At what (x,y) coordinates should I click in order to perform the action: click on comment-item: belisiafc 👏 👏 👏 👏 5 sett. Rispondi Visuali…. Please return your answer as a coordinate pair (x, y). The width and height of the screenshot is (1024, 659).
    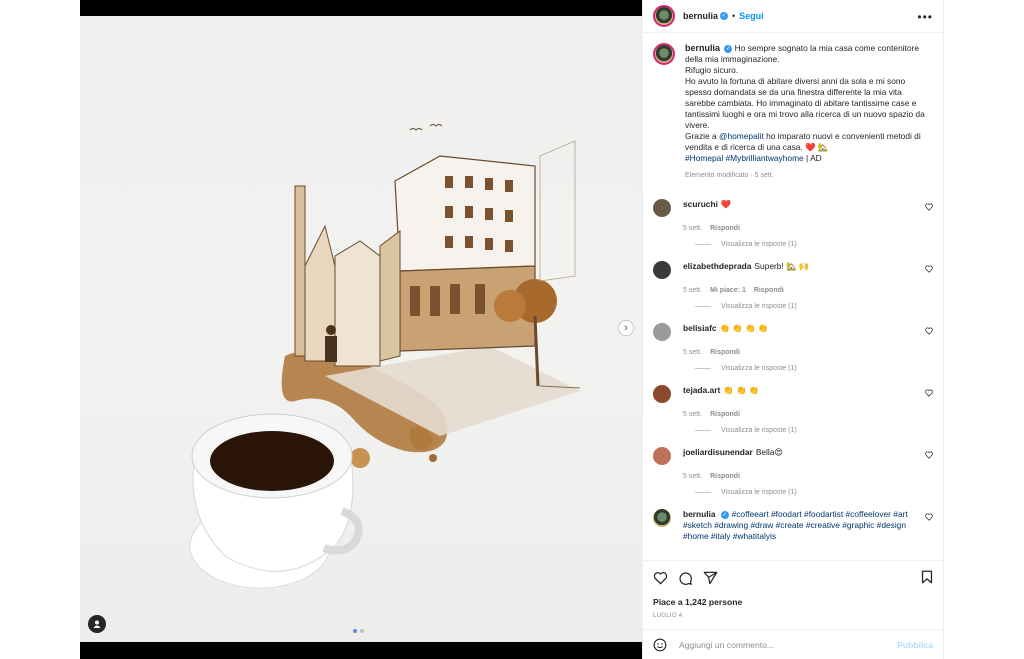
    Looking at the image, I should click on (793, 347).